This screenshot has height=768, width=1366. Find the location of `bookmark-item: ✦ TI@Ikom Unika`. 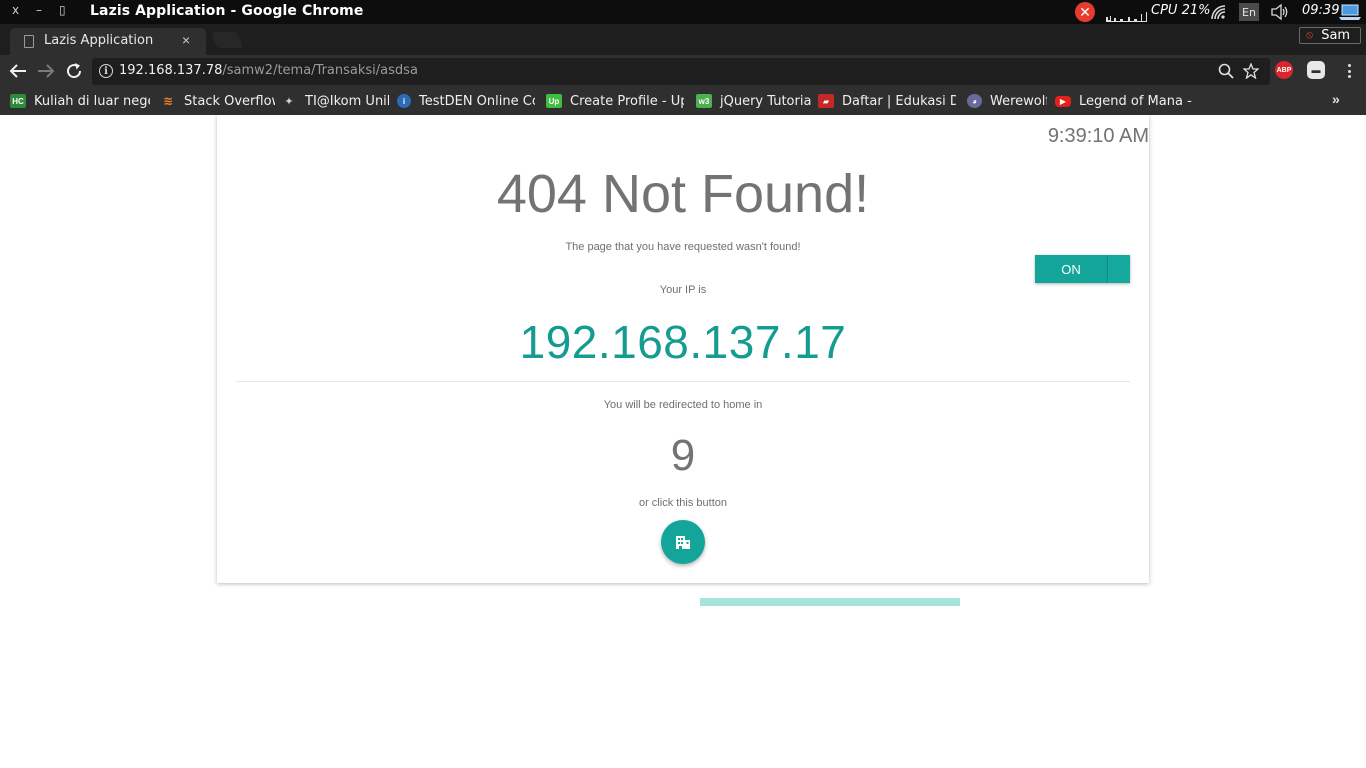

bookmark-item: ✦ TI@Ikom Unika is located at coordinates (335, 101).